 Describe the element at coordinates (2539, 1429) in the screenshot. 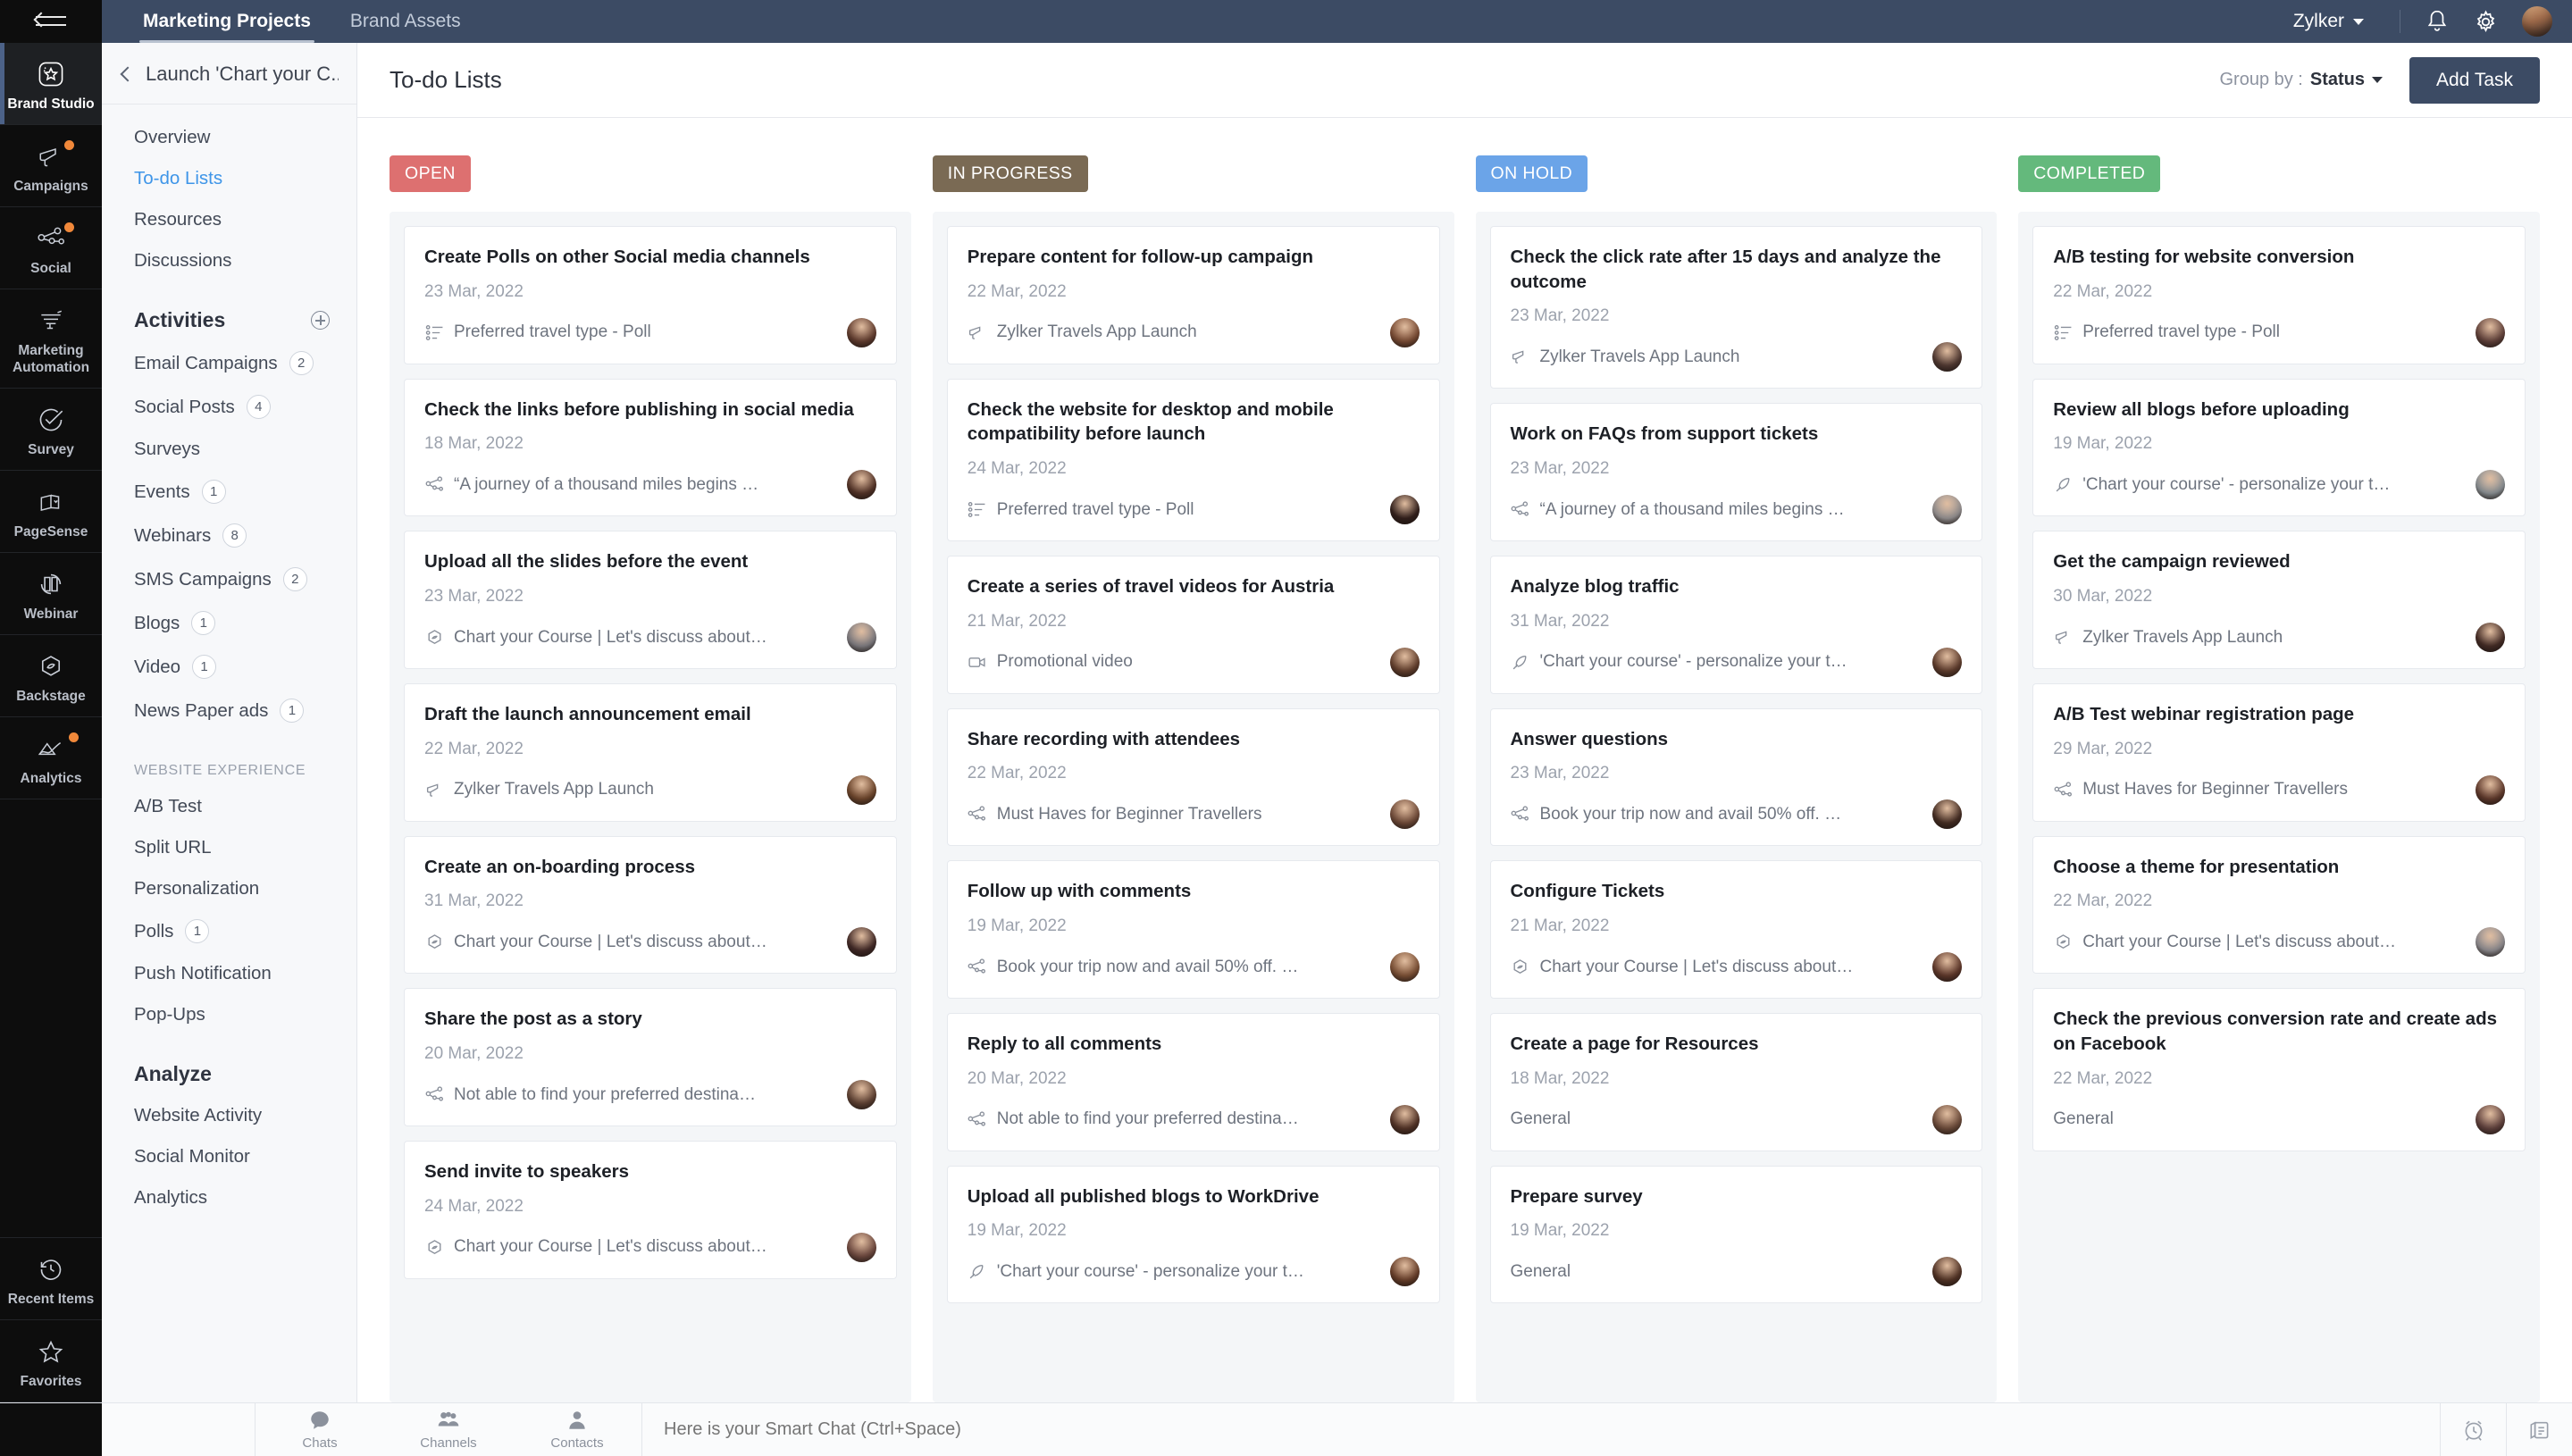

I see `notes-button` at that location.